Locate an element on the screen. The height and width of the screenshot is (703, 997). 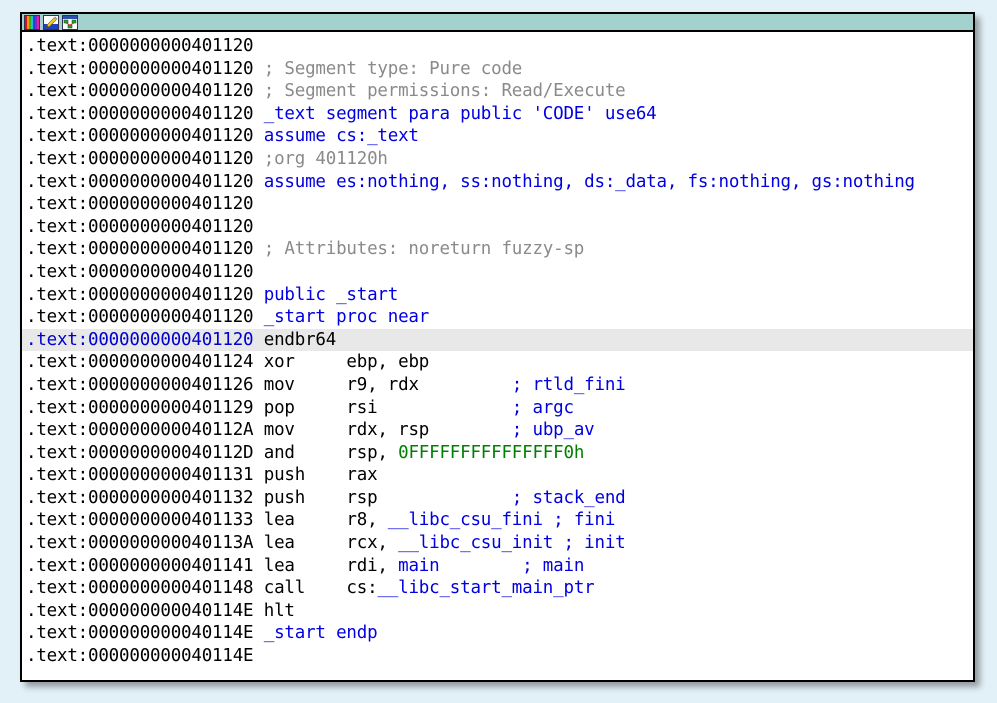
line-token-op: rax is located at coordinates (341, 475).